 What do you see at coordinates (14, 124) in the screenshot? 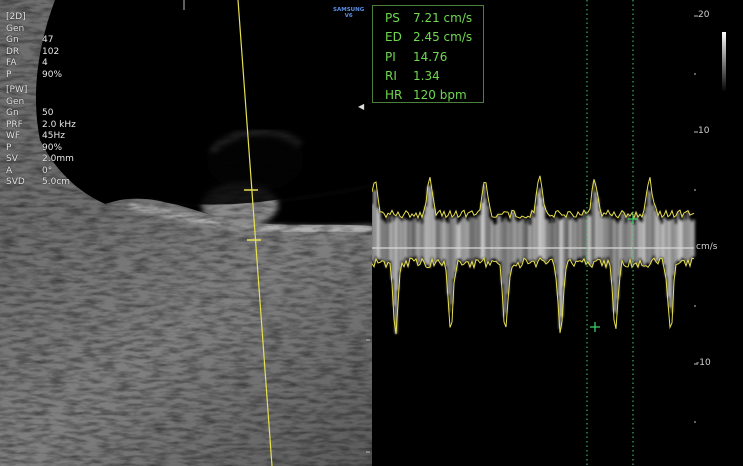
I see `param-key: PRF` at bounding box center [14, 124].